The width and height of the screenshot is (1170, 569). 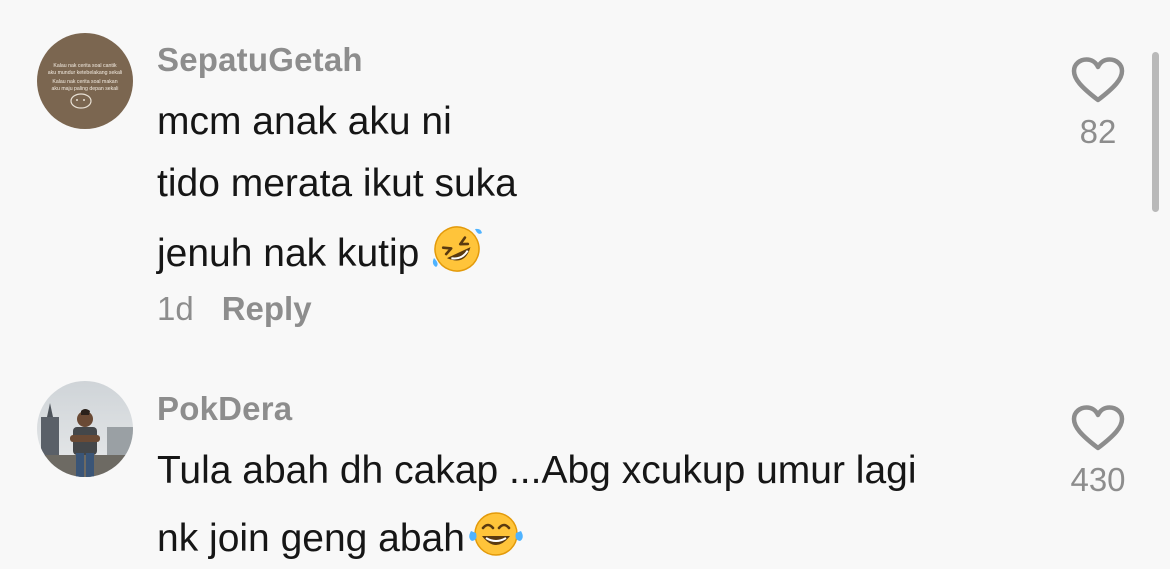 I want to click on svg-text: Kalau nak cerita soal cantik, so click(x=85, y=66).